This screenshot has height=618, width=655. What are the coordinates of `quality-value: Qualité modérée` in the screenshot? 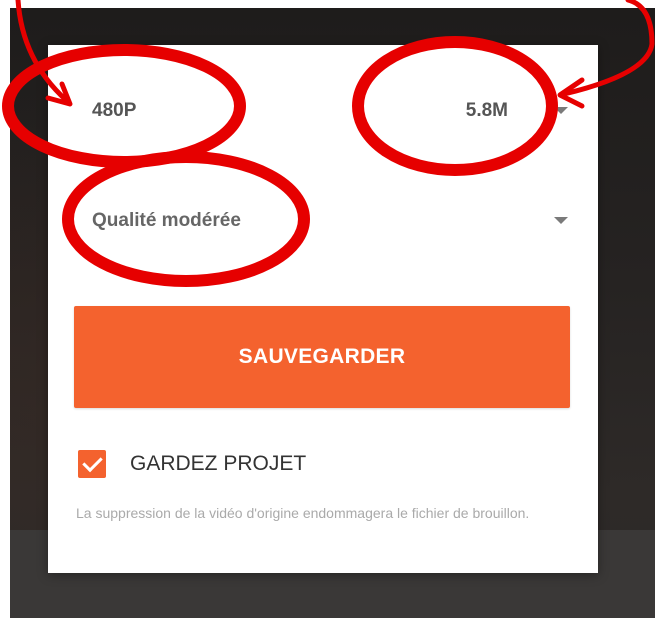 It's located at (166, 220).